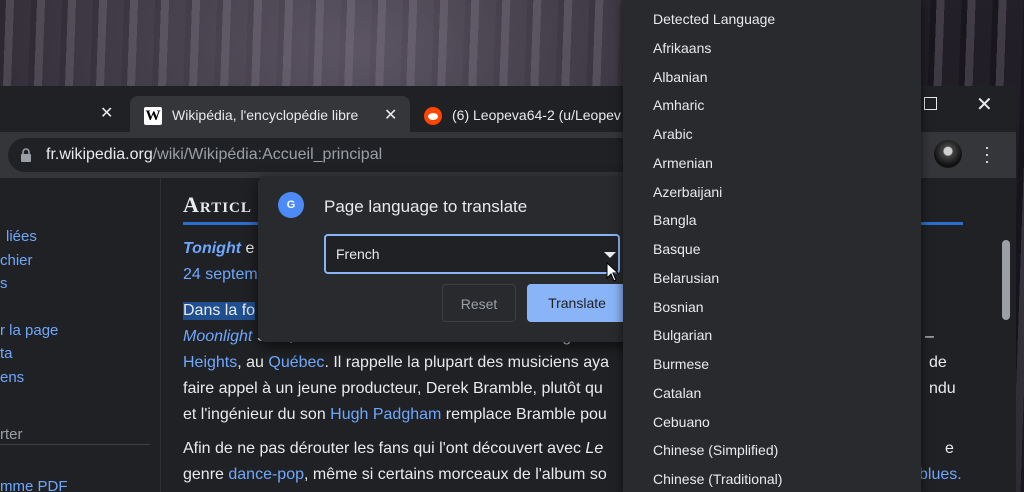 This screenshot has height=492, width=1024. I want to click on sidebar-link: ta, so click(6, 353).